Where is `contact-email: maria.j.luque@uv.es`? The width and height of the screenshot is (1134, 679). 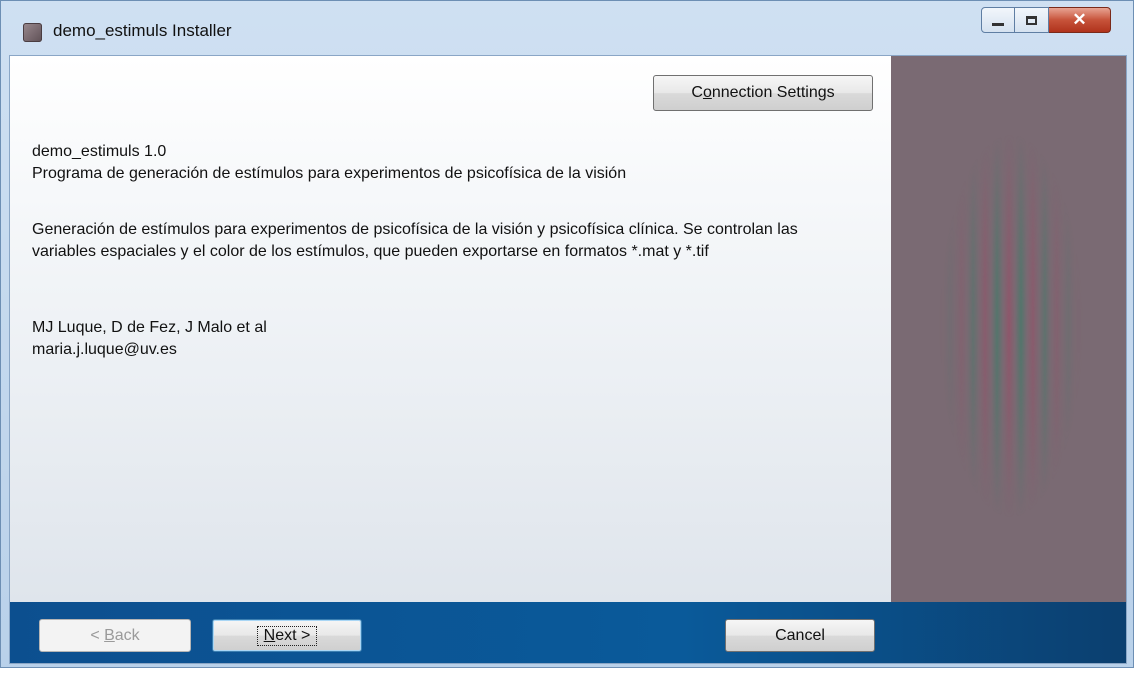 contact-email: maria.j.luque@uv.es is located at coordinates (104, 349).